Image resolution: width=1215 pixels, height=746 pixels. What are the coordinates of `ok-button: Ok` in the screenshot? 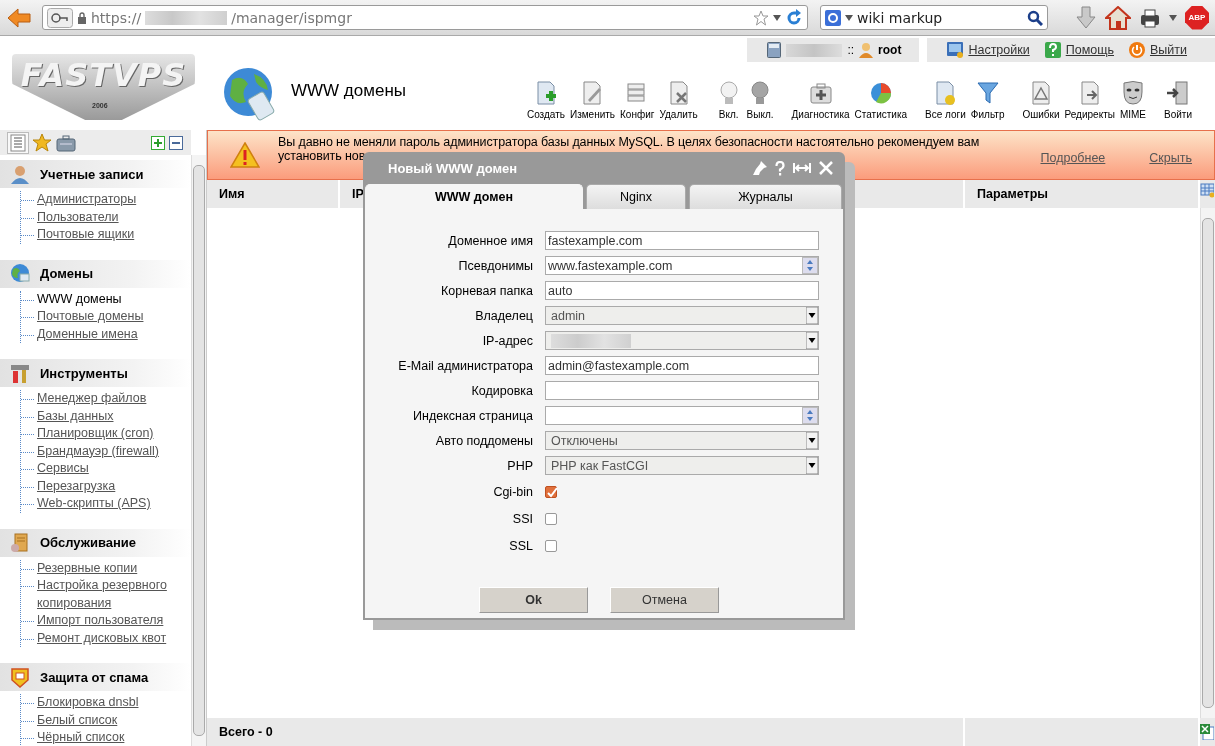 It's located at (533, 600).